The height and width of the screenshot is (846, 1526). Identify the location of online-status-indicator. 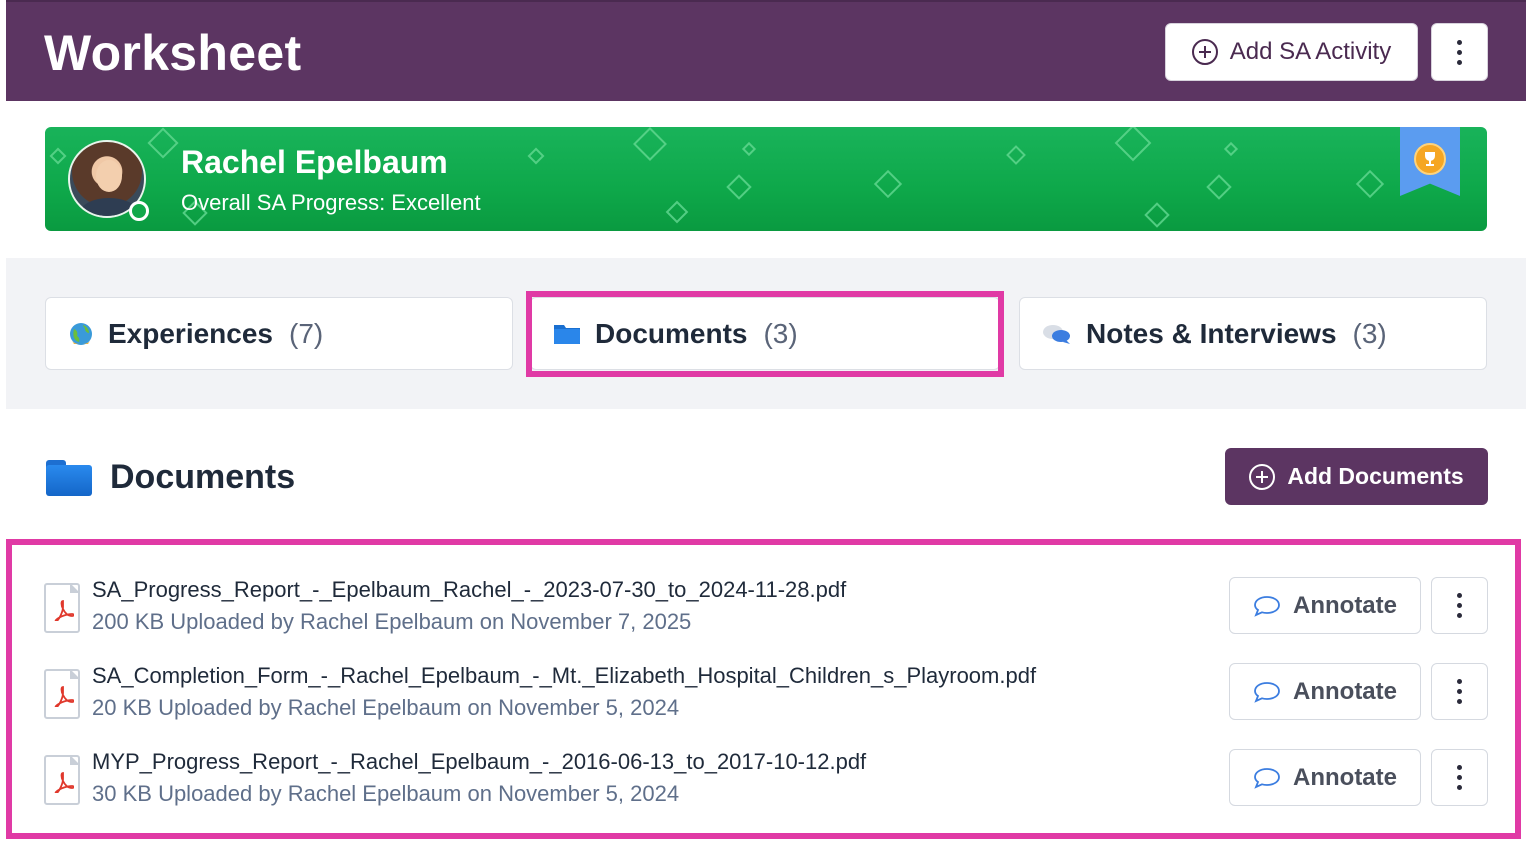
(139, 211).